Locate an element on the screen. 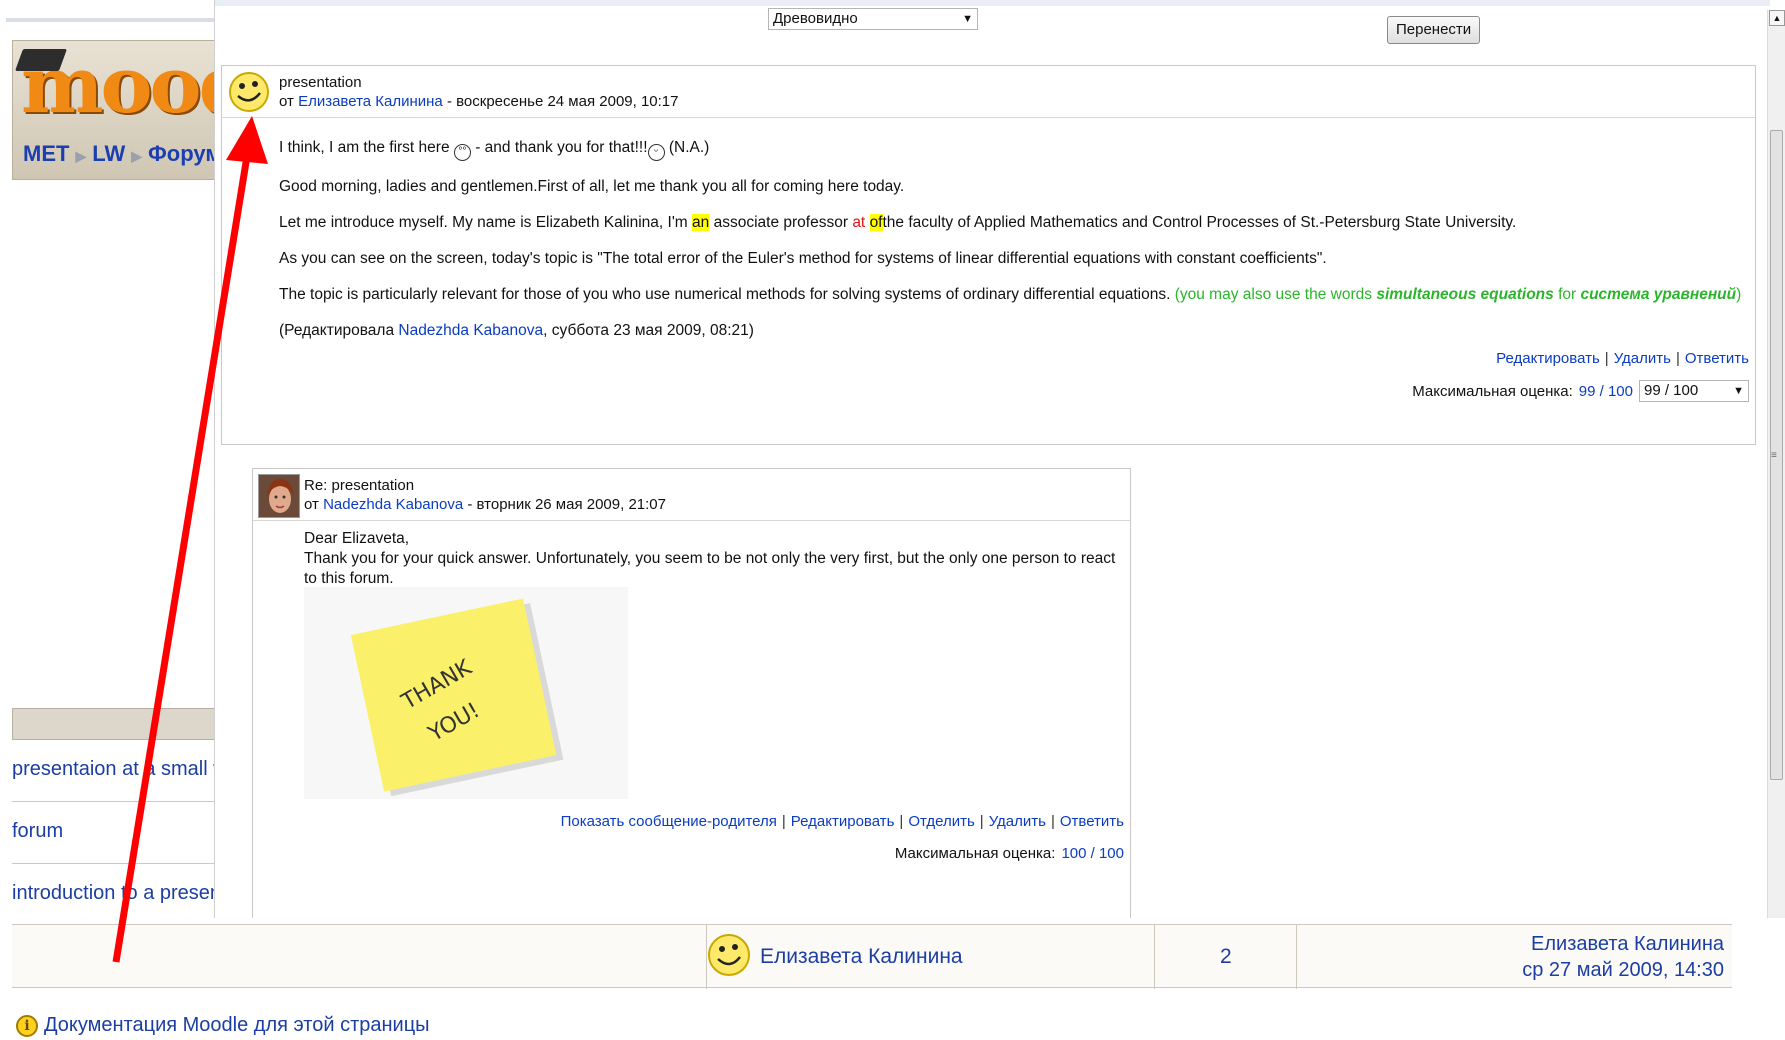 The image size is (1785, 1040). comment-text: for is located at coordinates (1567, 294).